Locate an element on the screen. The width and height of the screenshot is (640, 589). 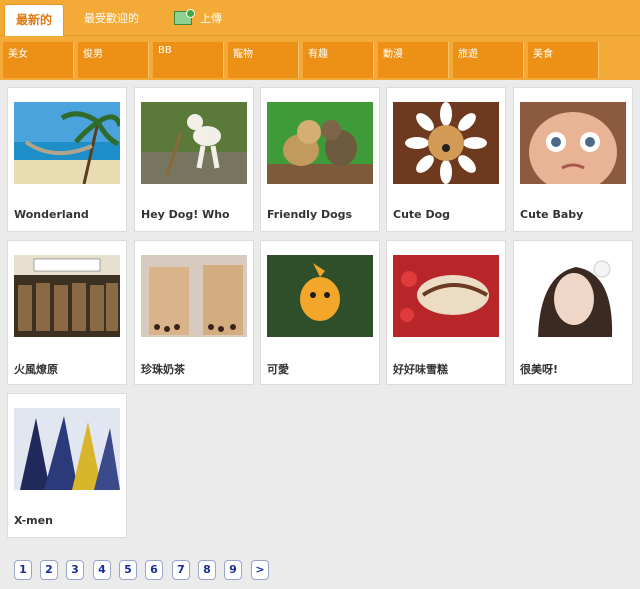
category-pets: 寵物 is located at coordinates (263, 60).